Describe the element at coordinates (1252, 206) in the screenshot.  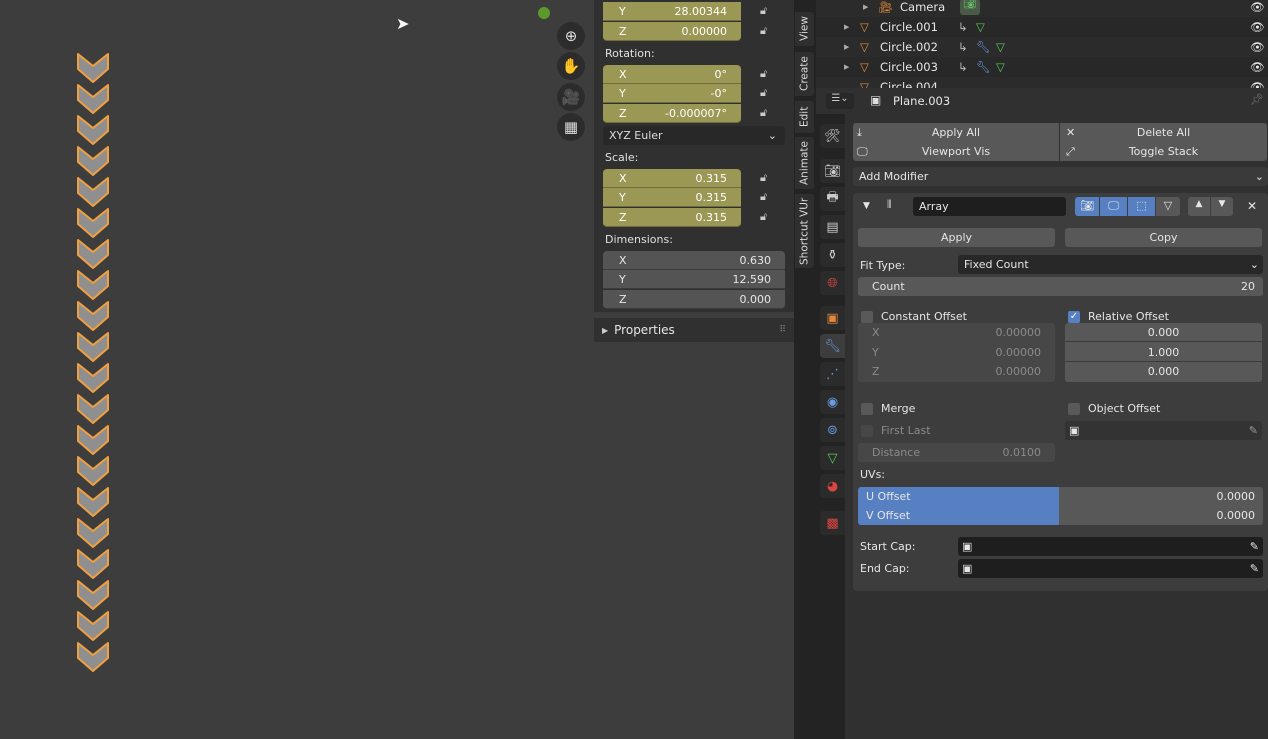
I see `remove-modifier-close-icon: ✕` at that location.